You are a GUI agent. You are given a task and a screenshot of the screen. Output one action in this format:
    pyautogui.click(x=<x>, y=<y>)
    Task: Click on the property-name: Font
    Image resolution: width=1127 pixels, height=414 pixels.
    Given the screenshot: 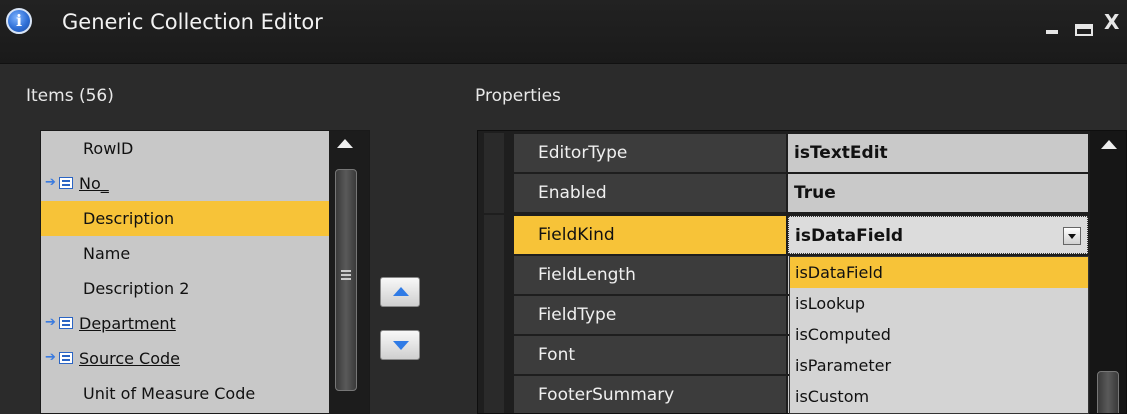 What is the action you would take?
    pyautogui.click(x=650, y=355)
    